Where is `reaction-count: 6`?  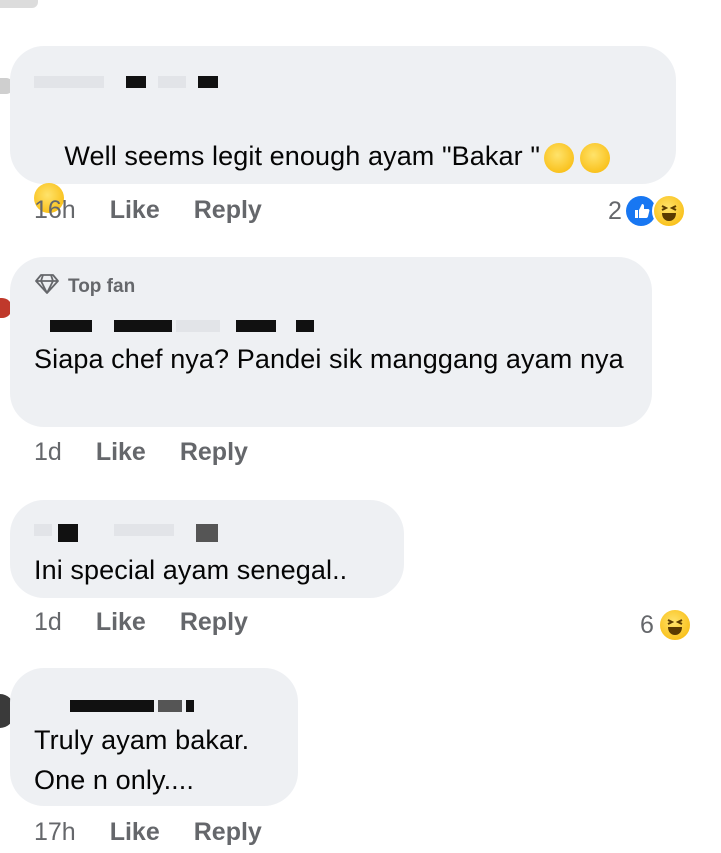
reaction-count: 6 is located at coordinates (647, 624).